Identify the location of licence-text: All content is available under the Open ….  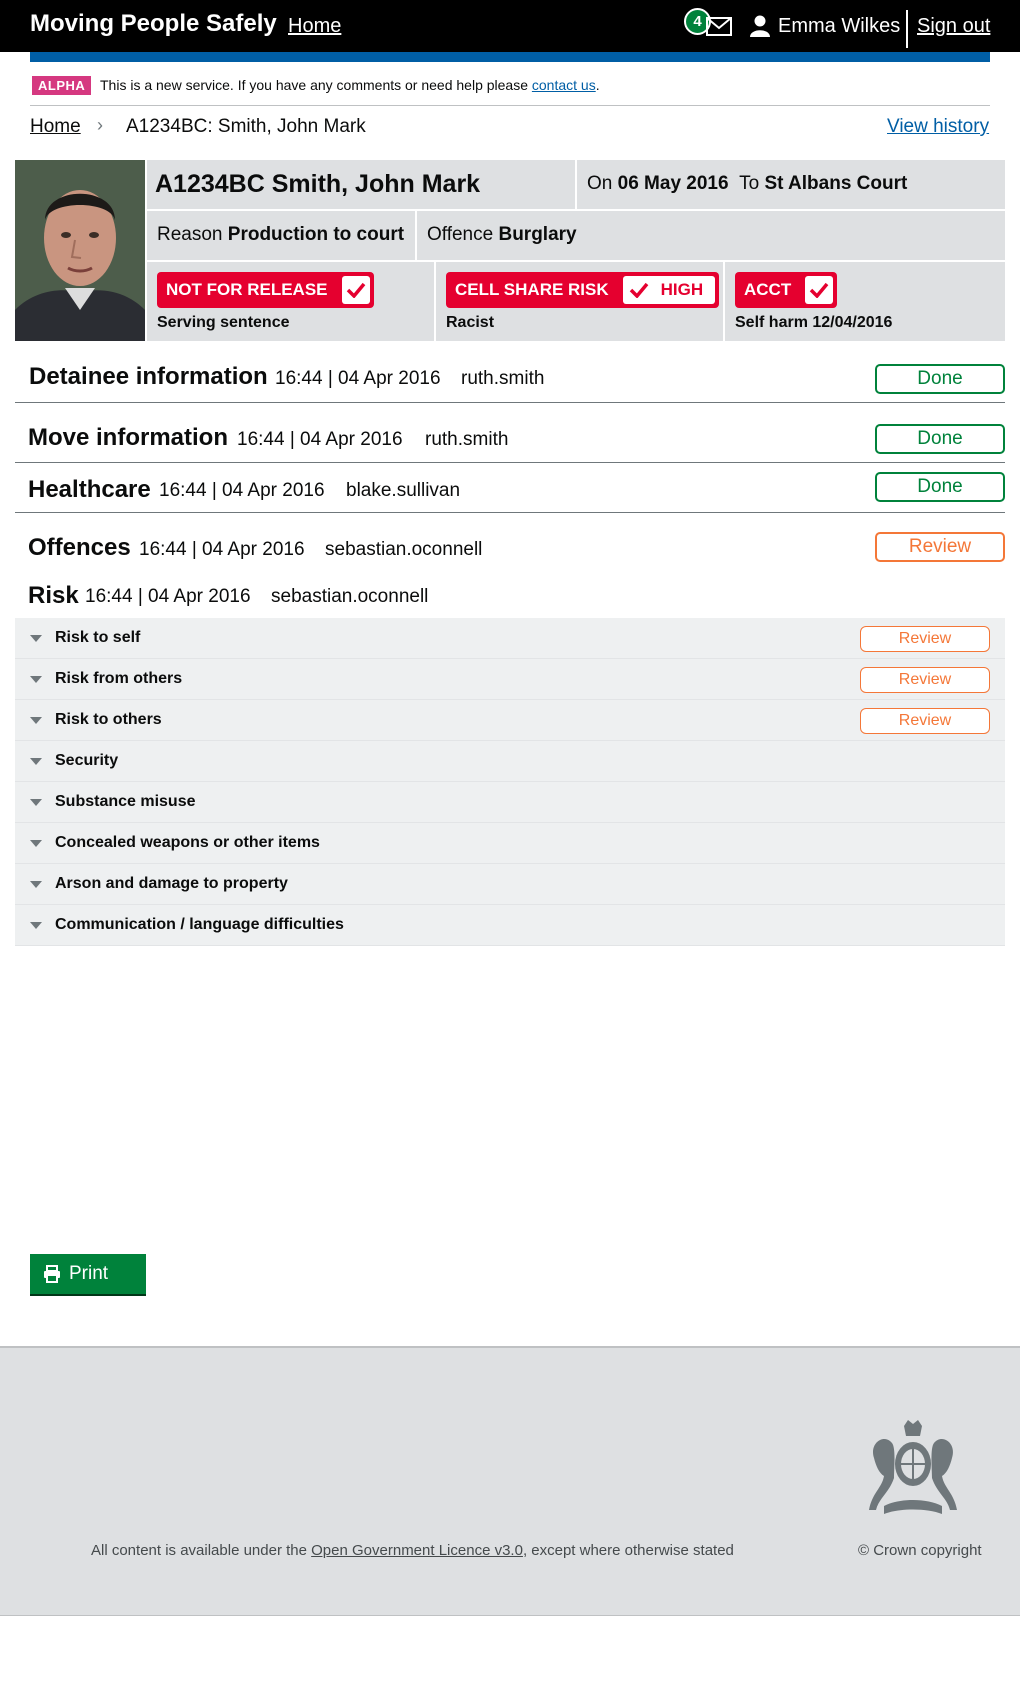
(412, 1550).